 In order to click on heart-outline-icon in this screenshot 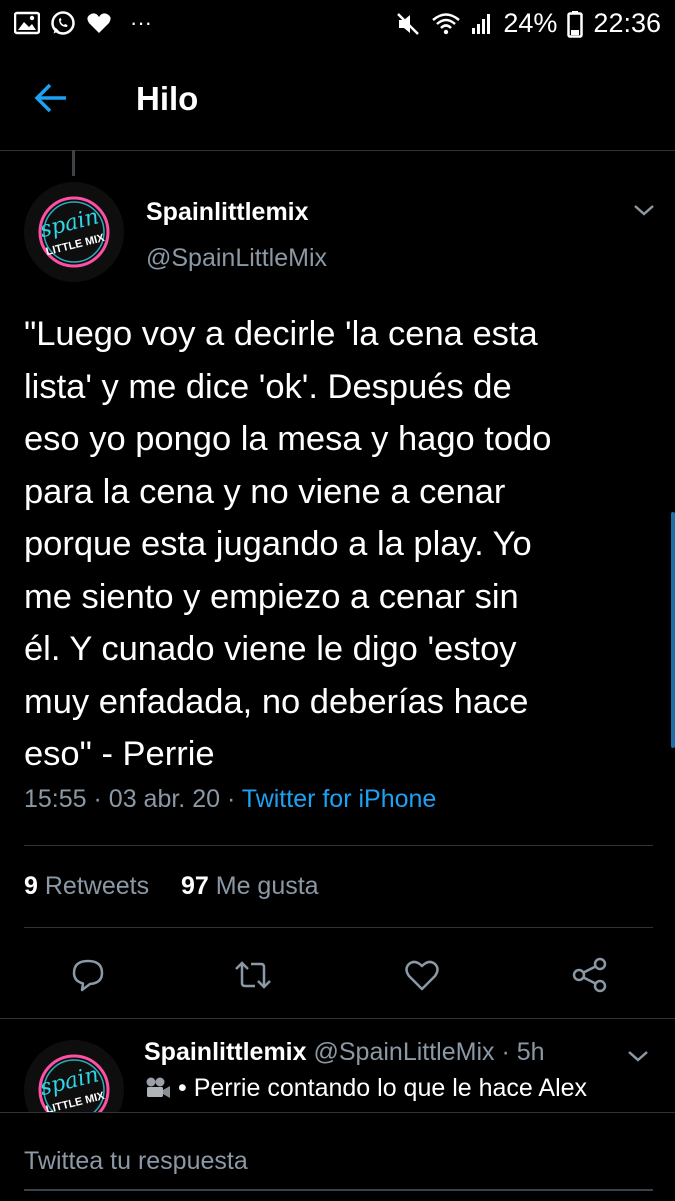, I will do `click(422, 975)`.